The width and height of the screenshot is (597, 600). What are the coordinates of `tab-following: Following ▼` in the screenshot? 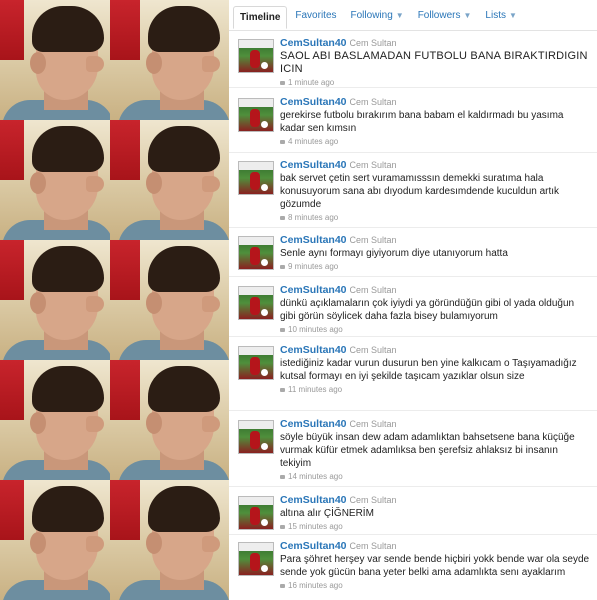 It's located at (377, 15).